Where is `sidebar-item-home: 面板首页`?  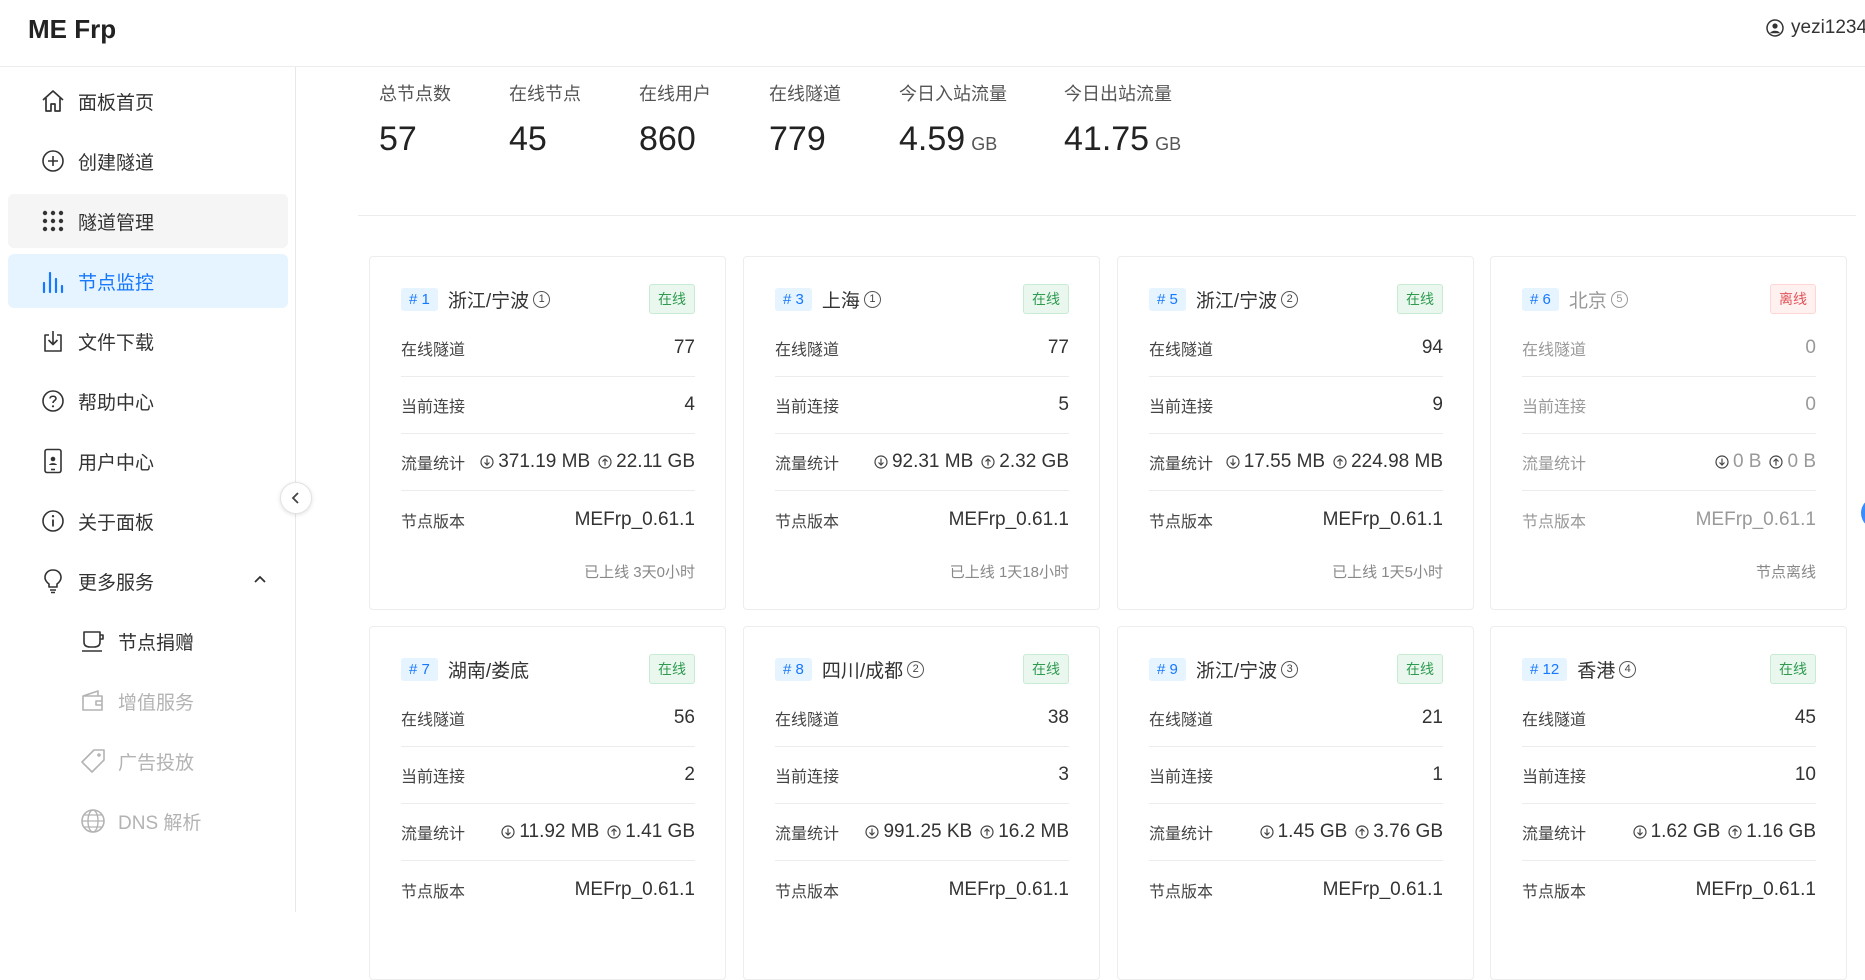 sidebar-item-home: 面板首页 is located at coordinates (148, 101).